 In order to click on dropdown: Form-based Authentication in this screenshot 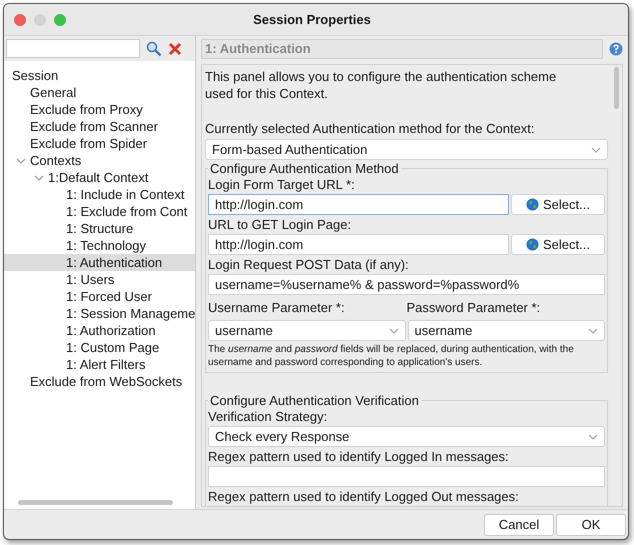, I will do `click(406, 149)`.